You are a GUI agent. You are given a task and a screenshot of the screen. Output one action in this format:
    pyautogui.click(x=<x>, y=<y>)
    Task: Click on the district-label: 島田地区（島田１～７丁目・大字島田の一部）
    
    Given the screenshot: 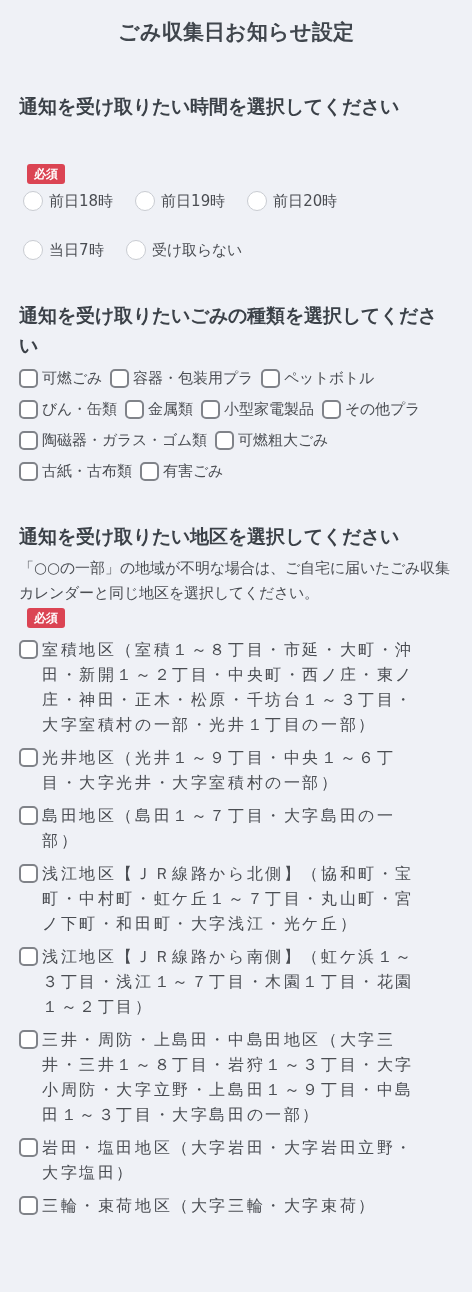 What is the action you would take?
    pyautogui.click(x=219, y=829)
    